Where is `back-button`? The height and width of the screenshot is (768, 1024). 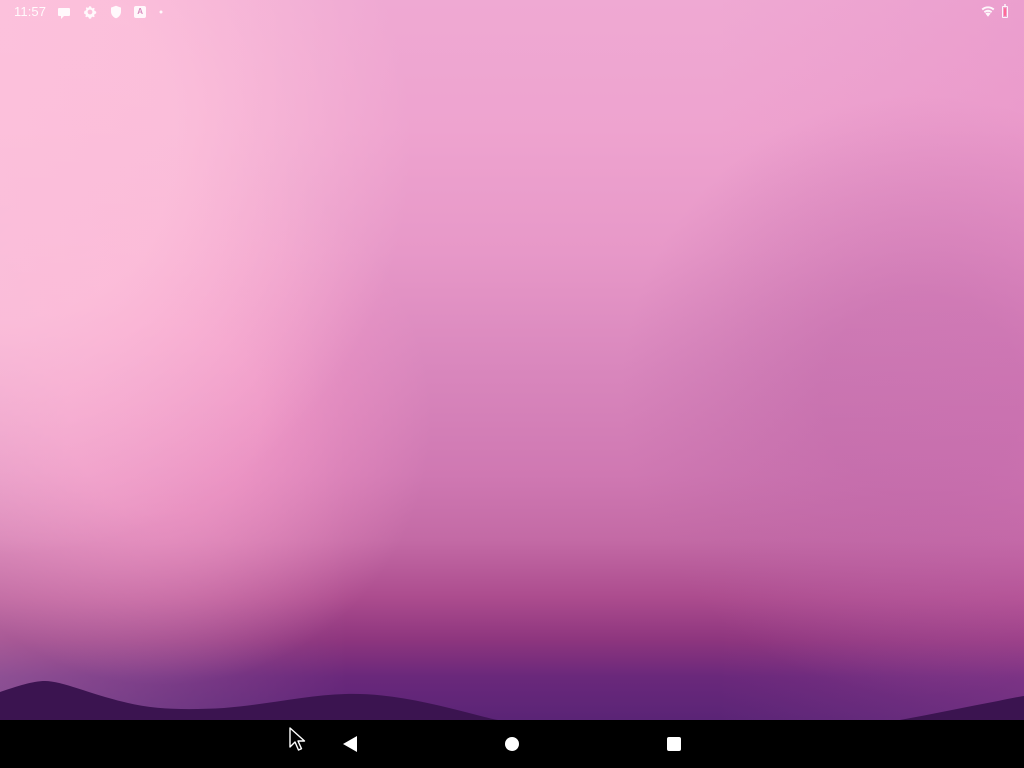
back-button is located at coordinates (349, 744).